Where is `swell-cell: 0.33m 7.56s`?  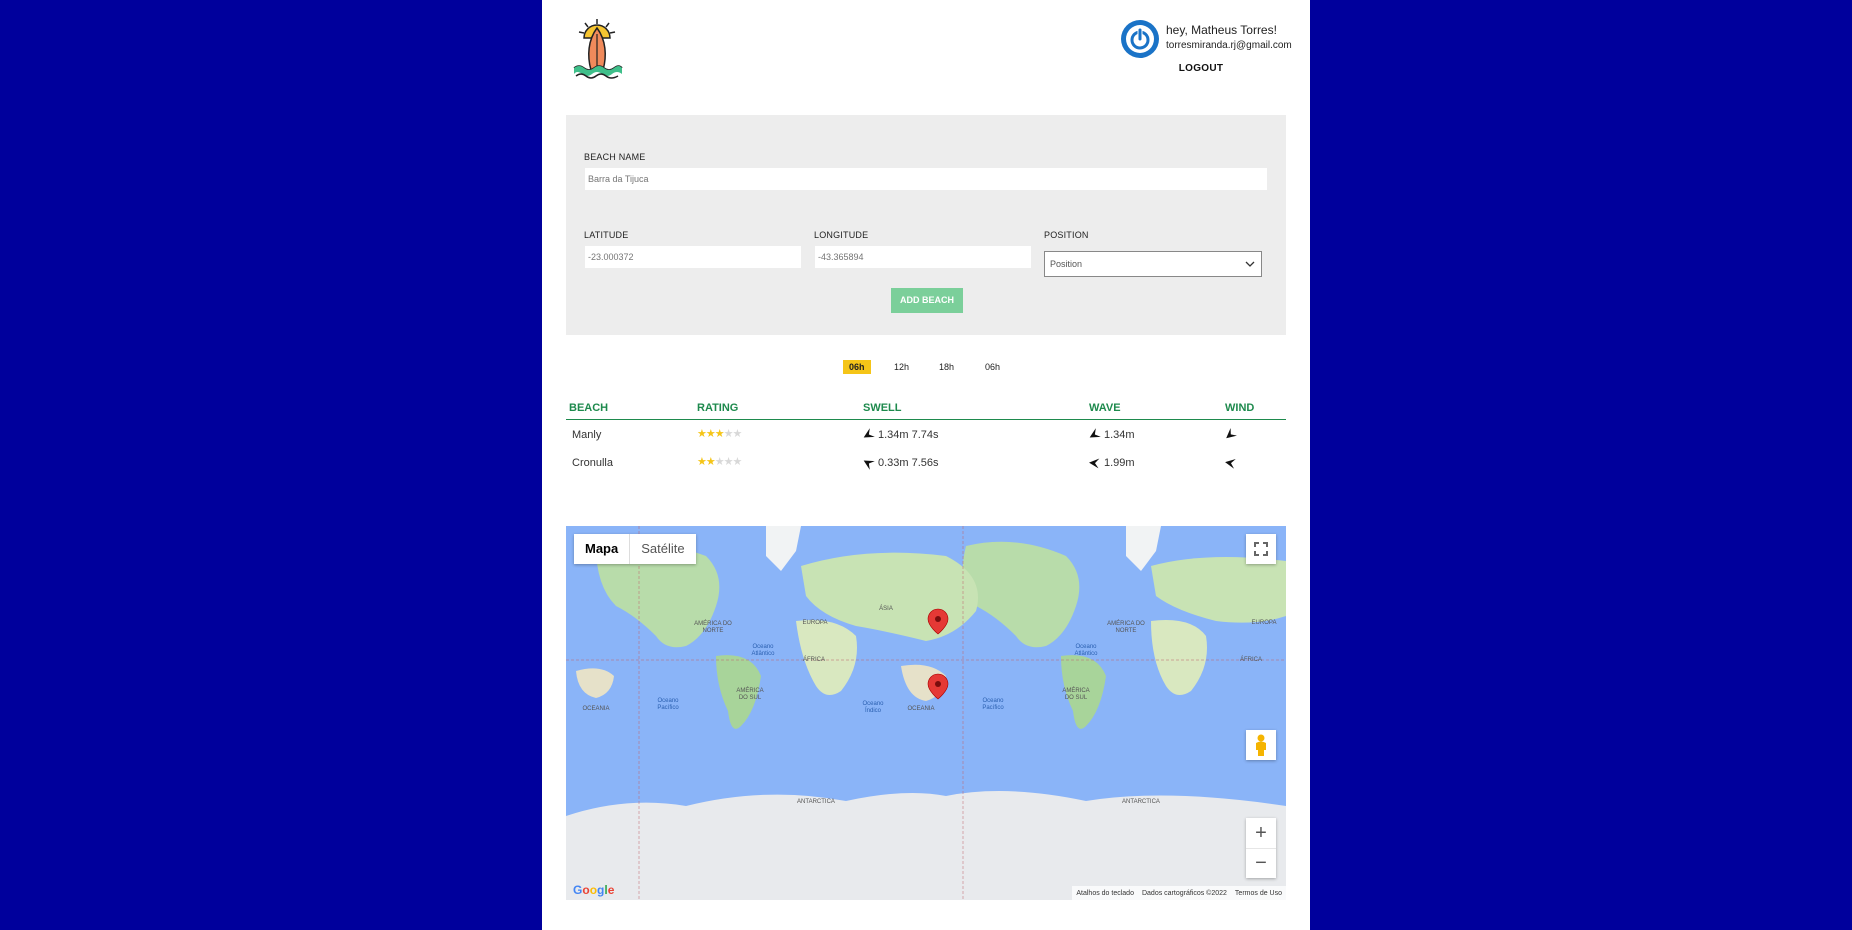
swell-cell: 0.33m 7.56s is located at coordinates (901, 463).